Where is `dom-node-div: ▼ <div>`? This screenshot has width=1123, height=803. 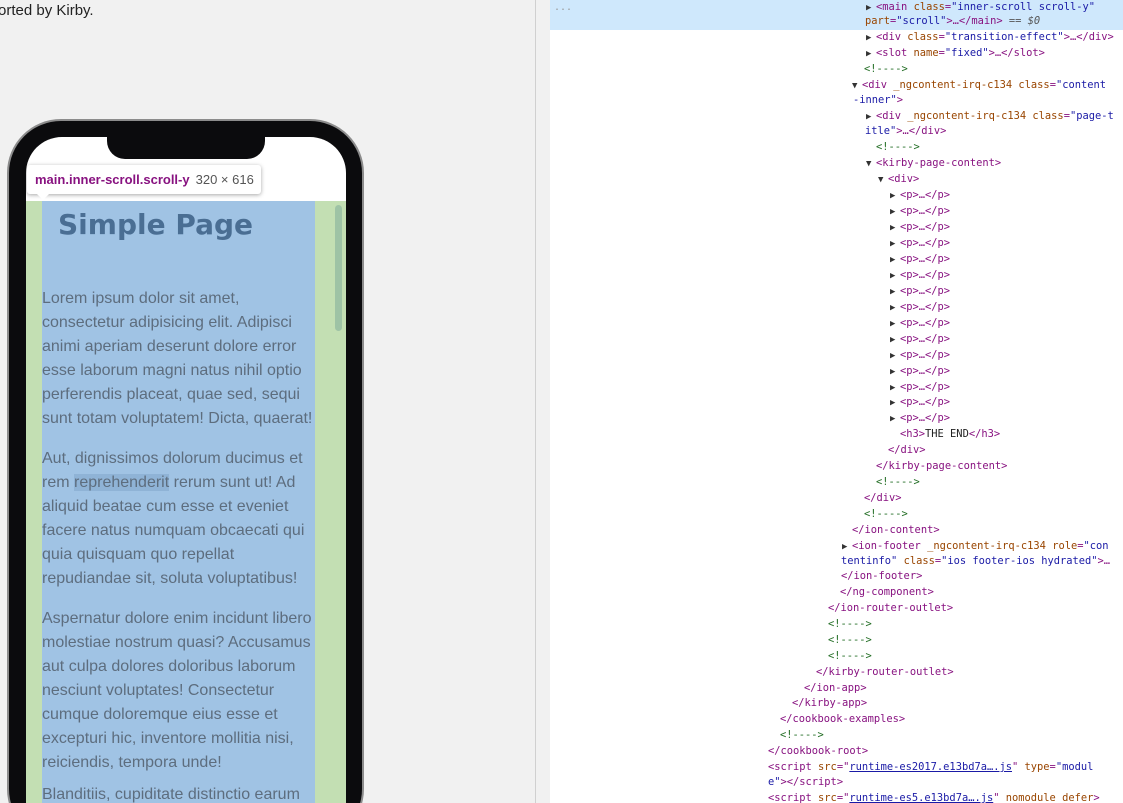
dom-node-div: ▼ <div> is located at coordinates (898, 179).